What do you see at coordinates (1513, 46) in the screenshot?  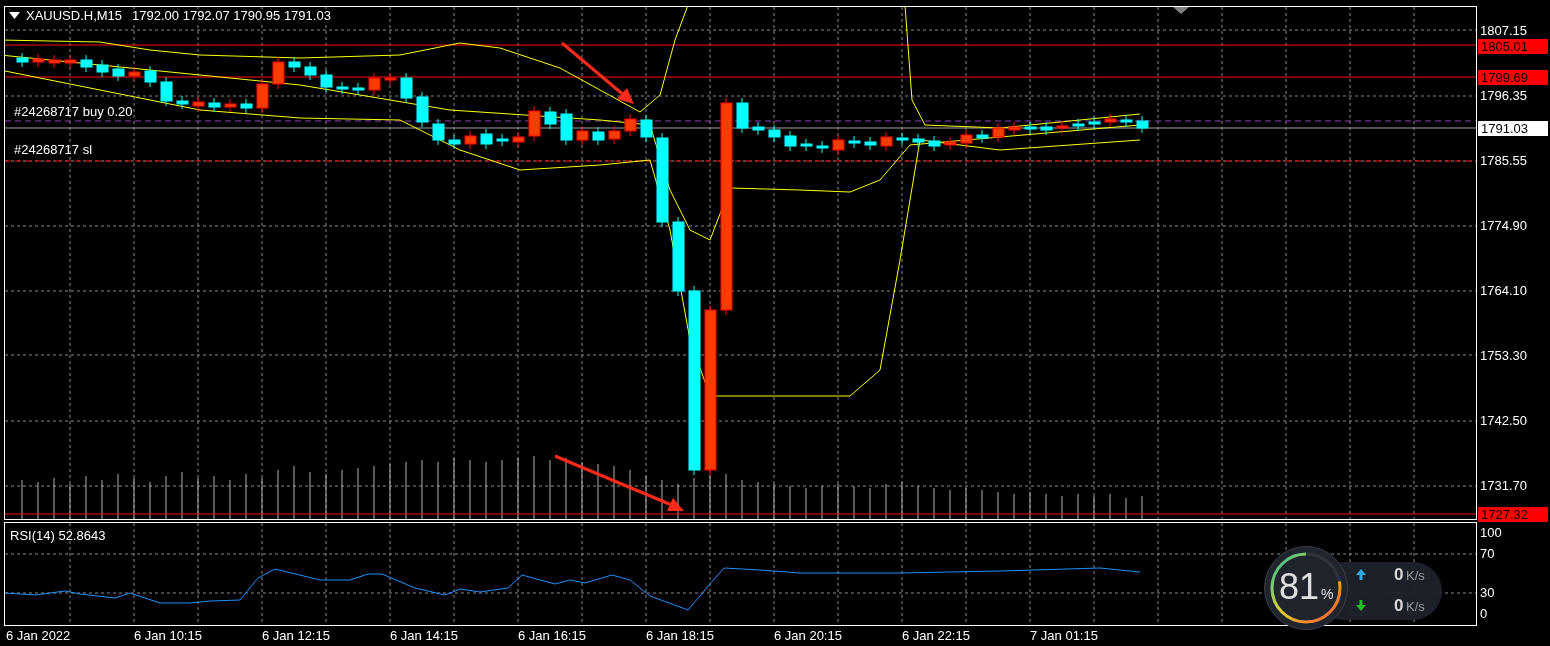 I see `price-marker: 1805.01` at bounding box center [1513, 46].